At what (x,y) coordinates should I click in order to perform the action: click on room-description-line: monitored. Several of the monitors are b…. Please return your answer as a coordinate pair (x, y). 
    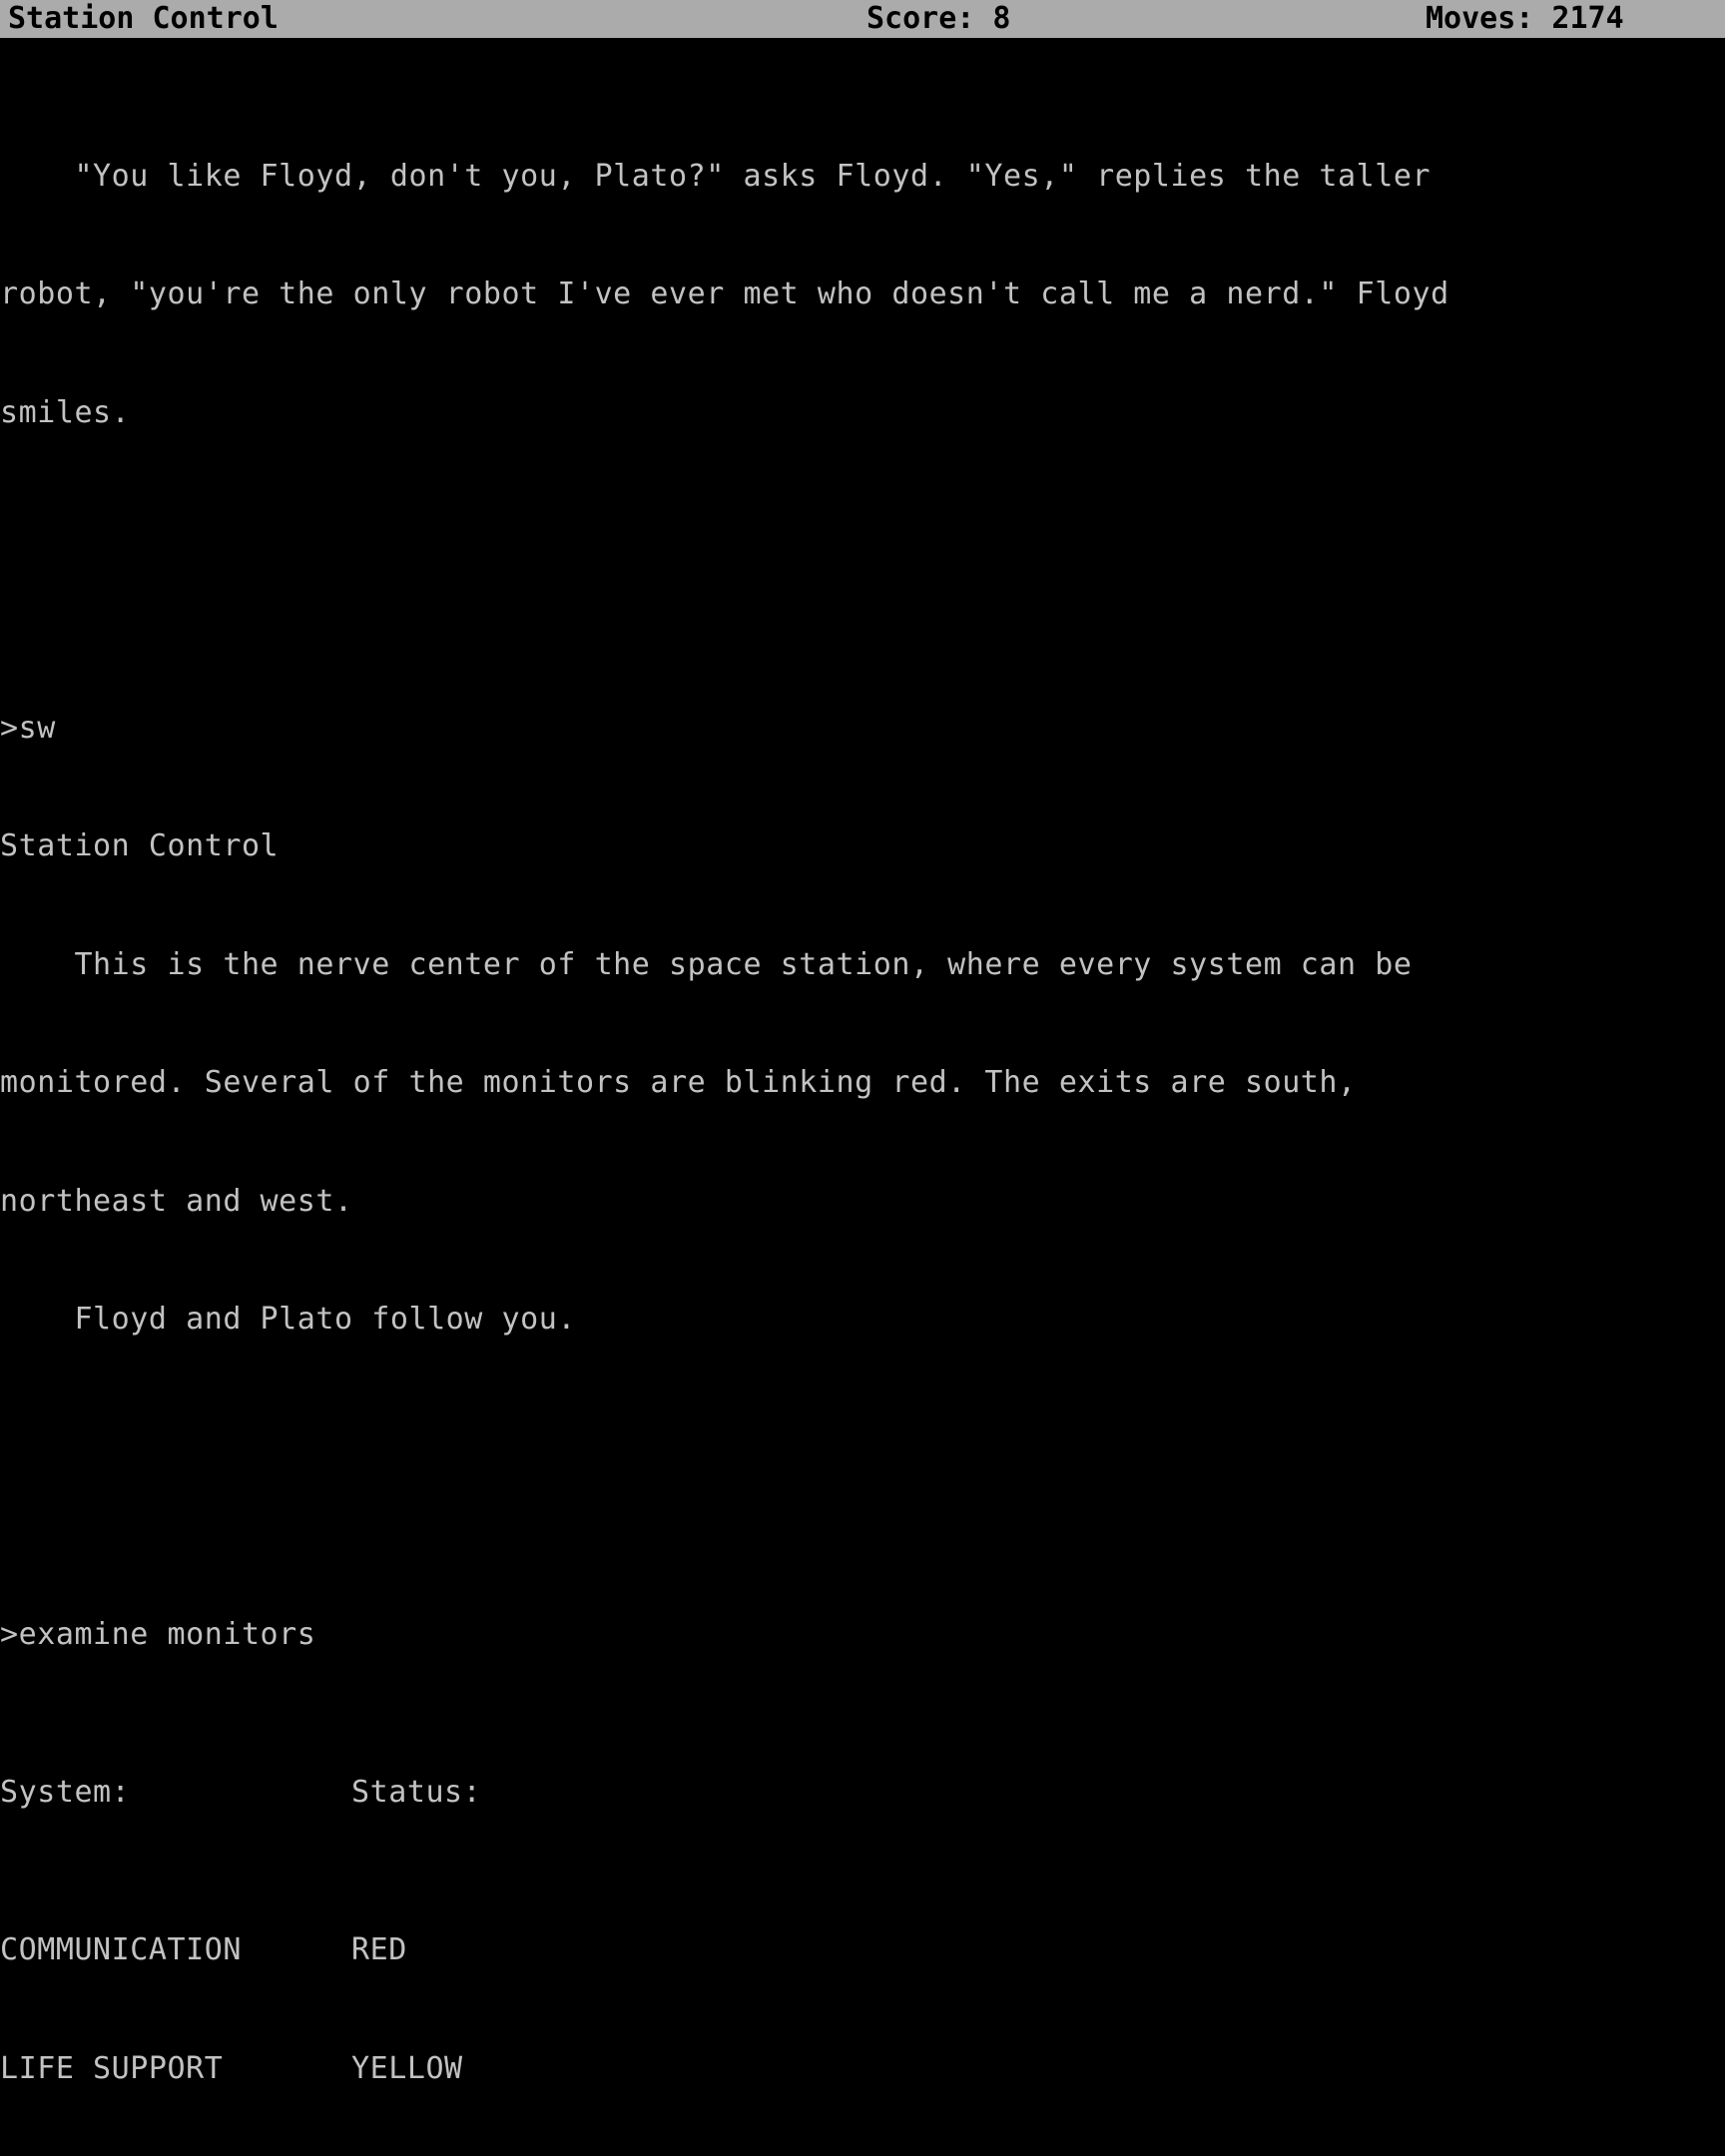
    Looking at the image, I should click on (678, 1082).